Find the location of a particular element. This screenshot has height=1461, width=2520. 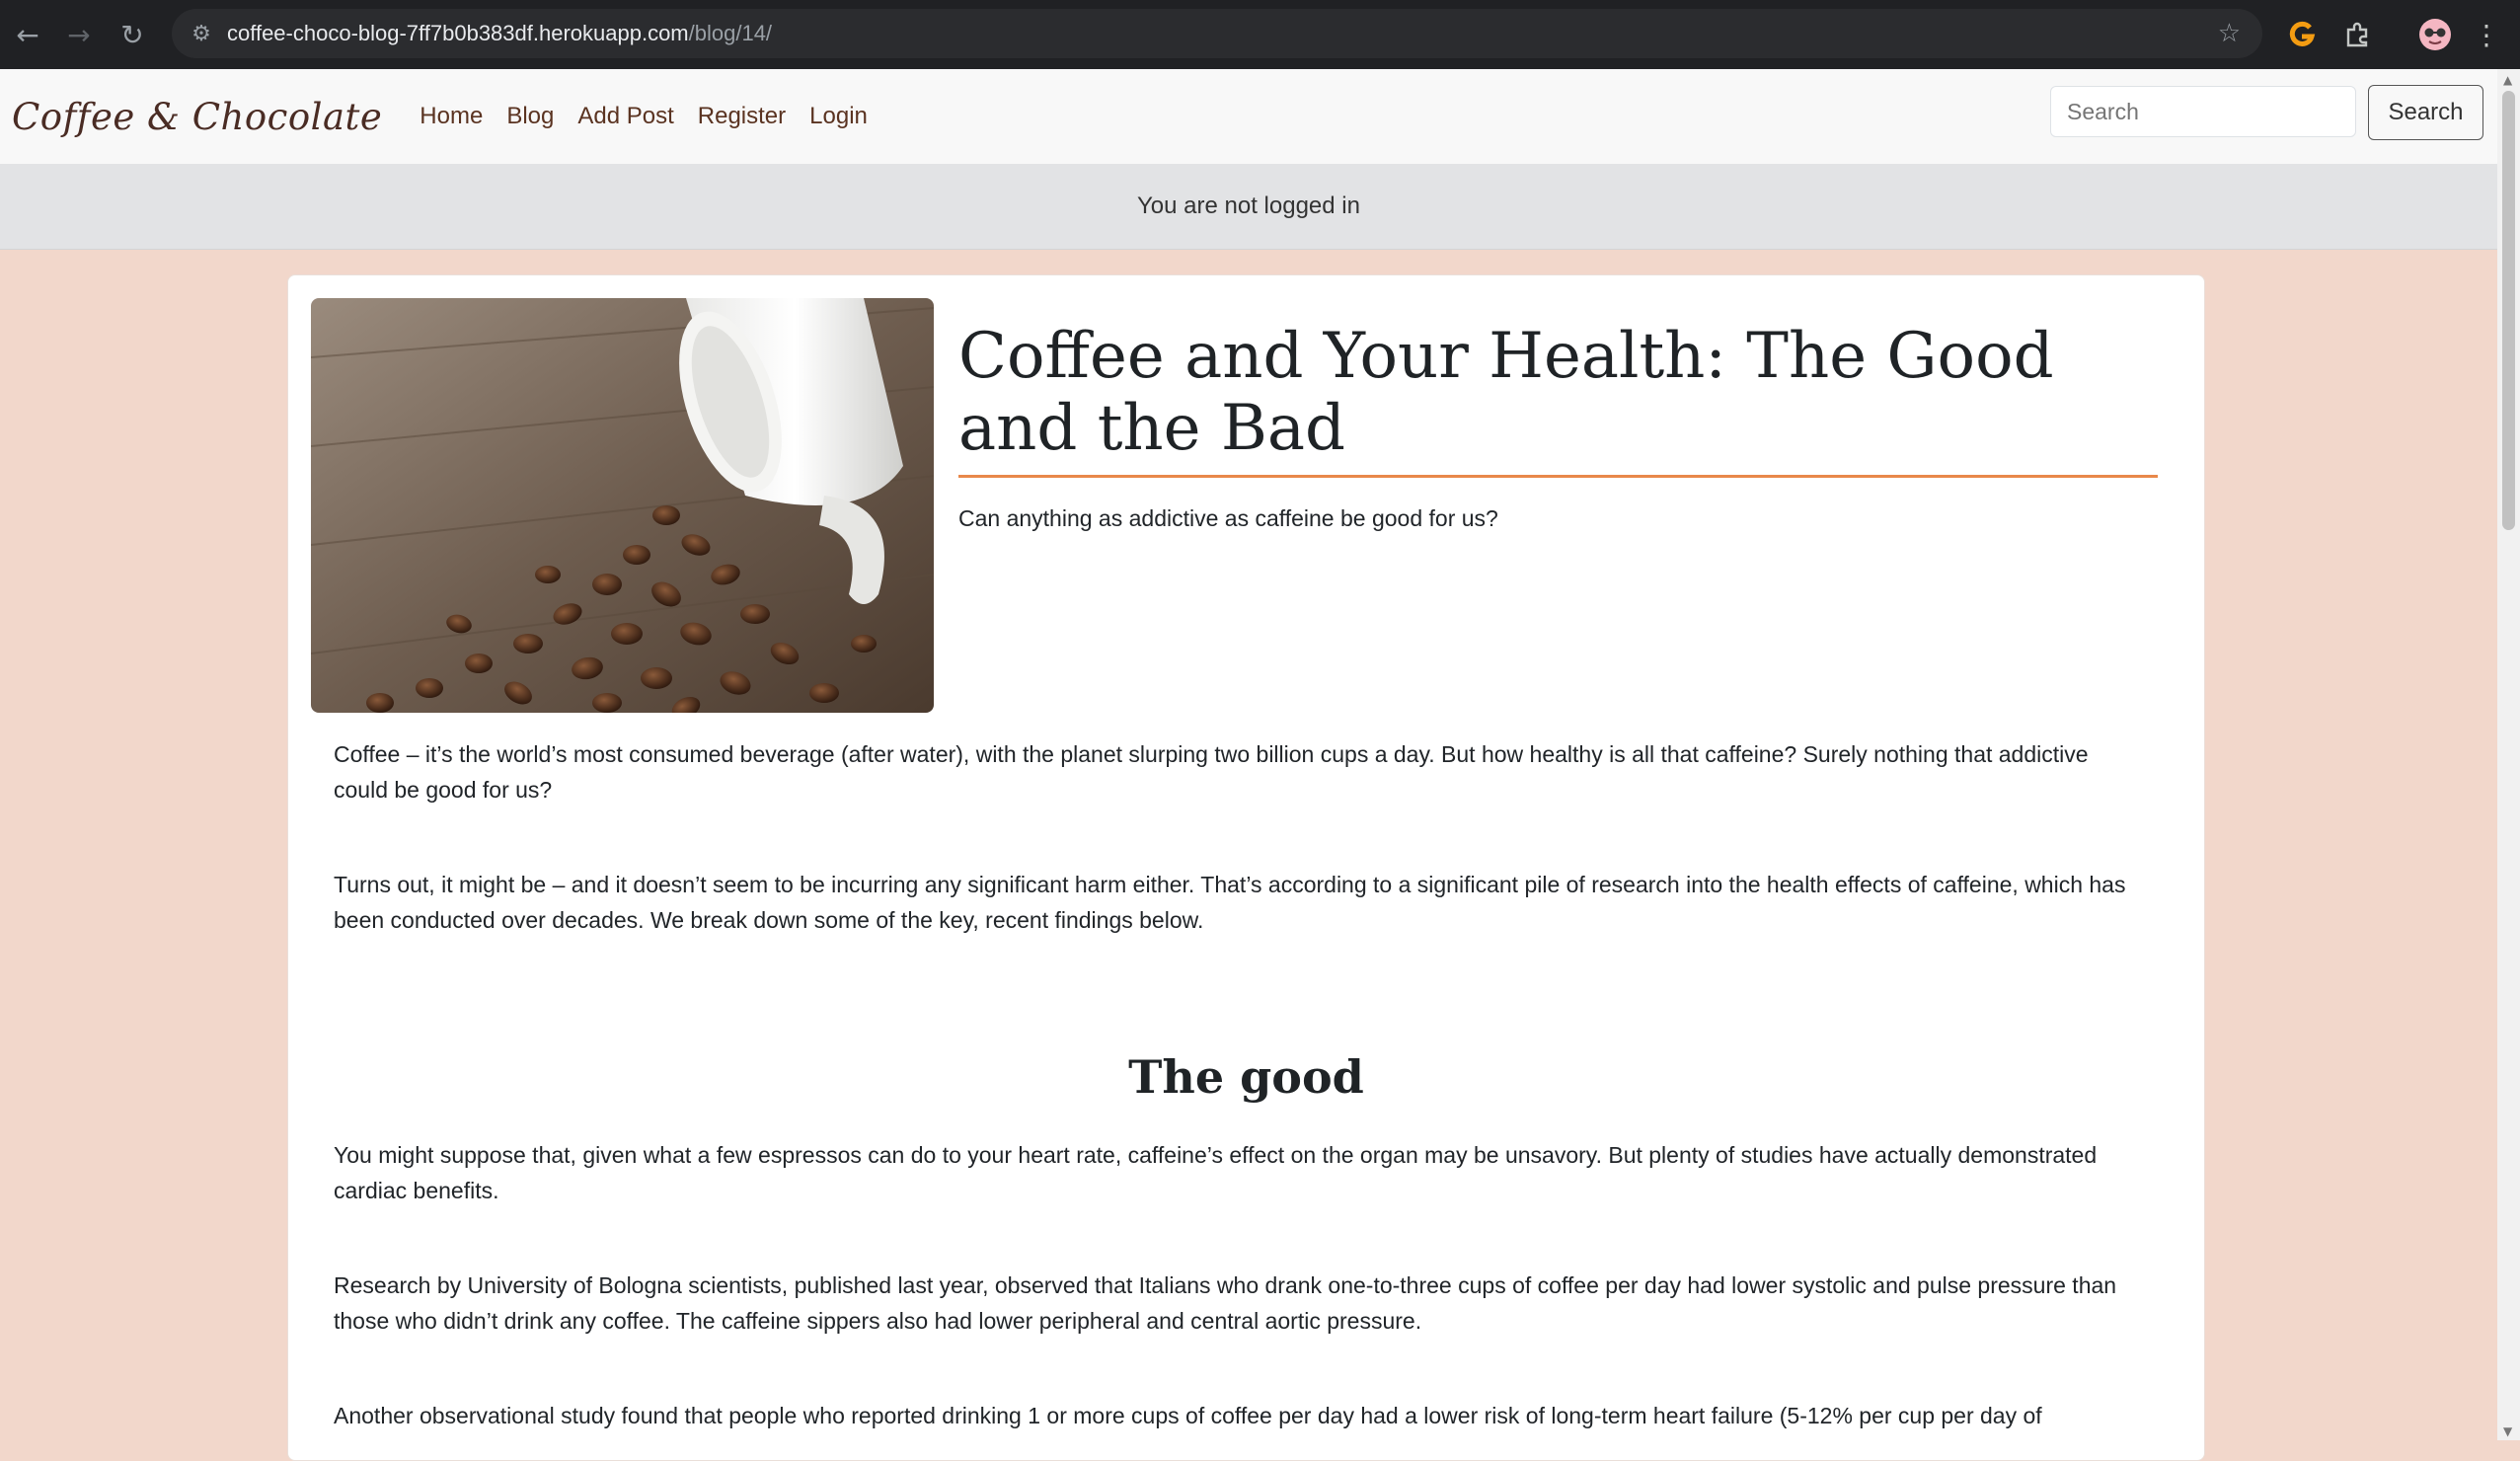

scroll-down-icon: ▼ is located at coordinates (2507, 1431).